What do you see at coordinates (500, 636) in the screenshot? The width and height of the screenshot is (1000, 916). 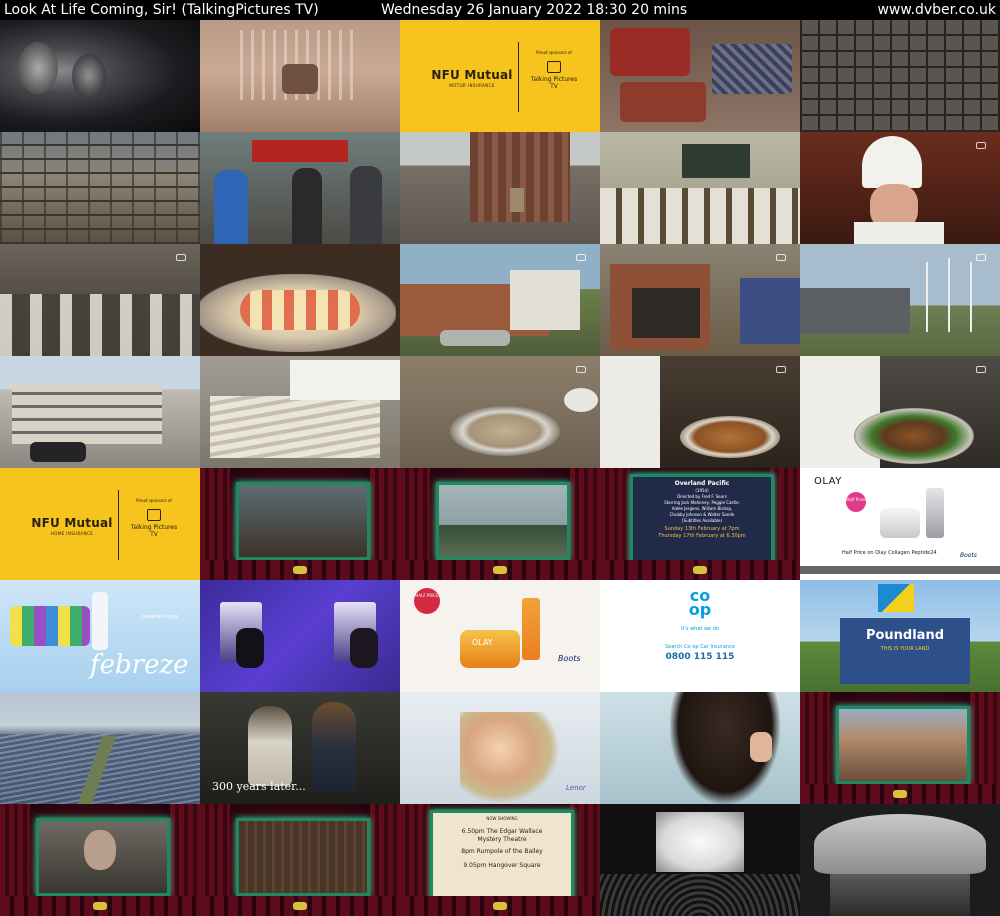 I see `olay-boots-ad: HALF PRICE OLAY Boots` at bounding box center [500, 636].